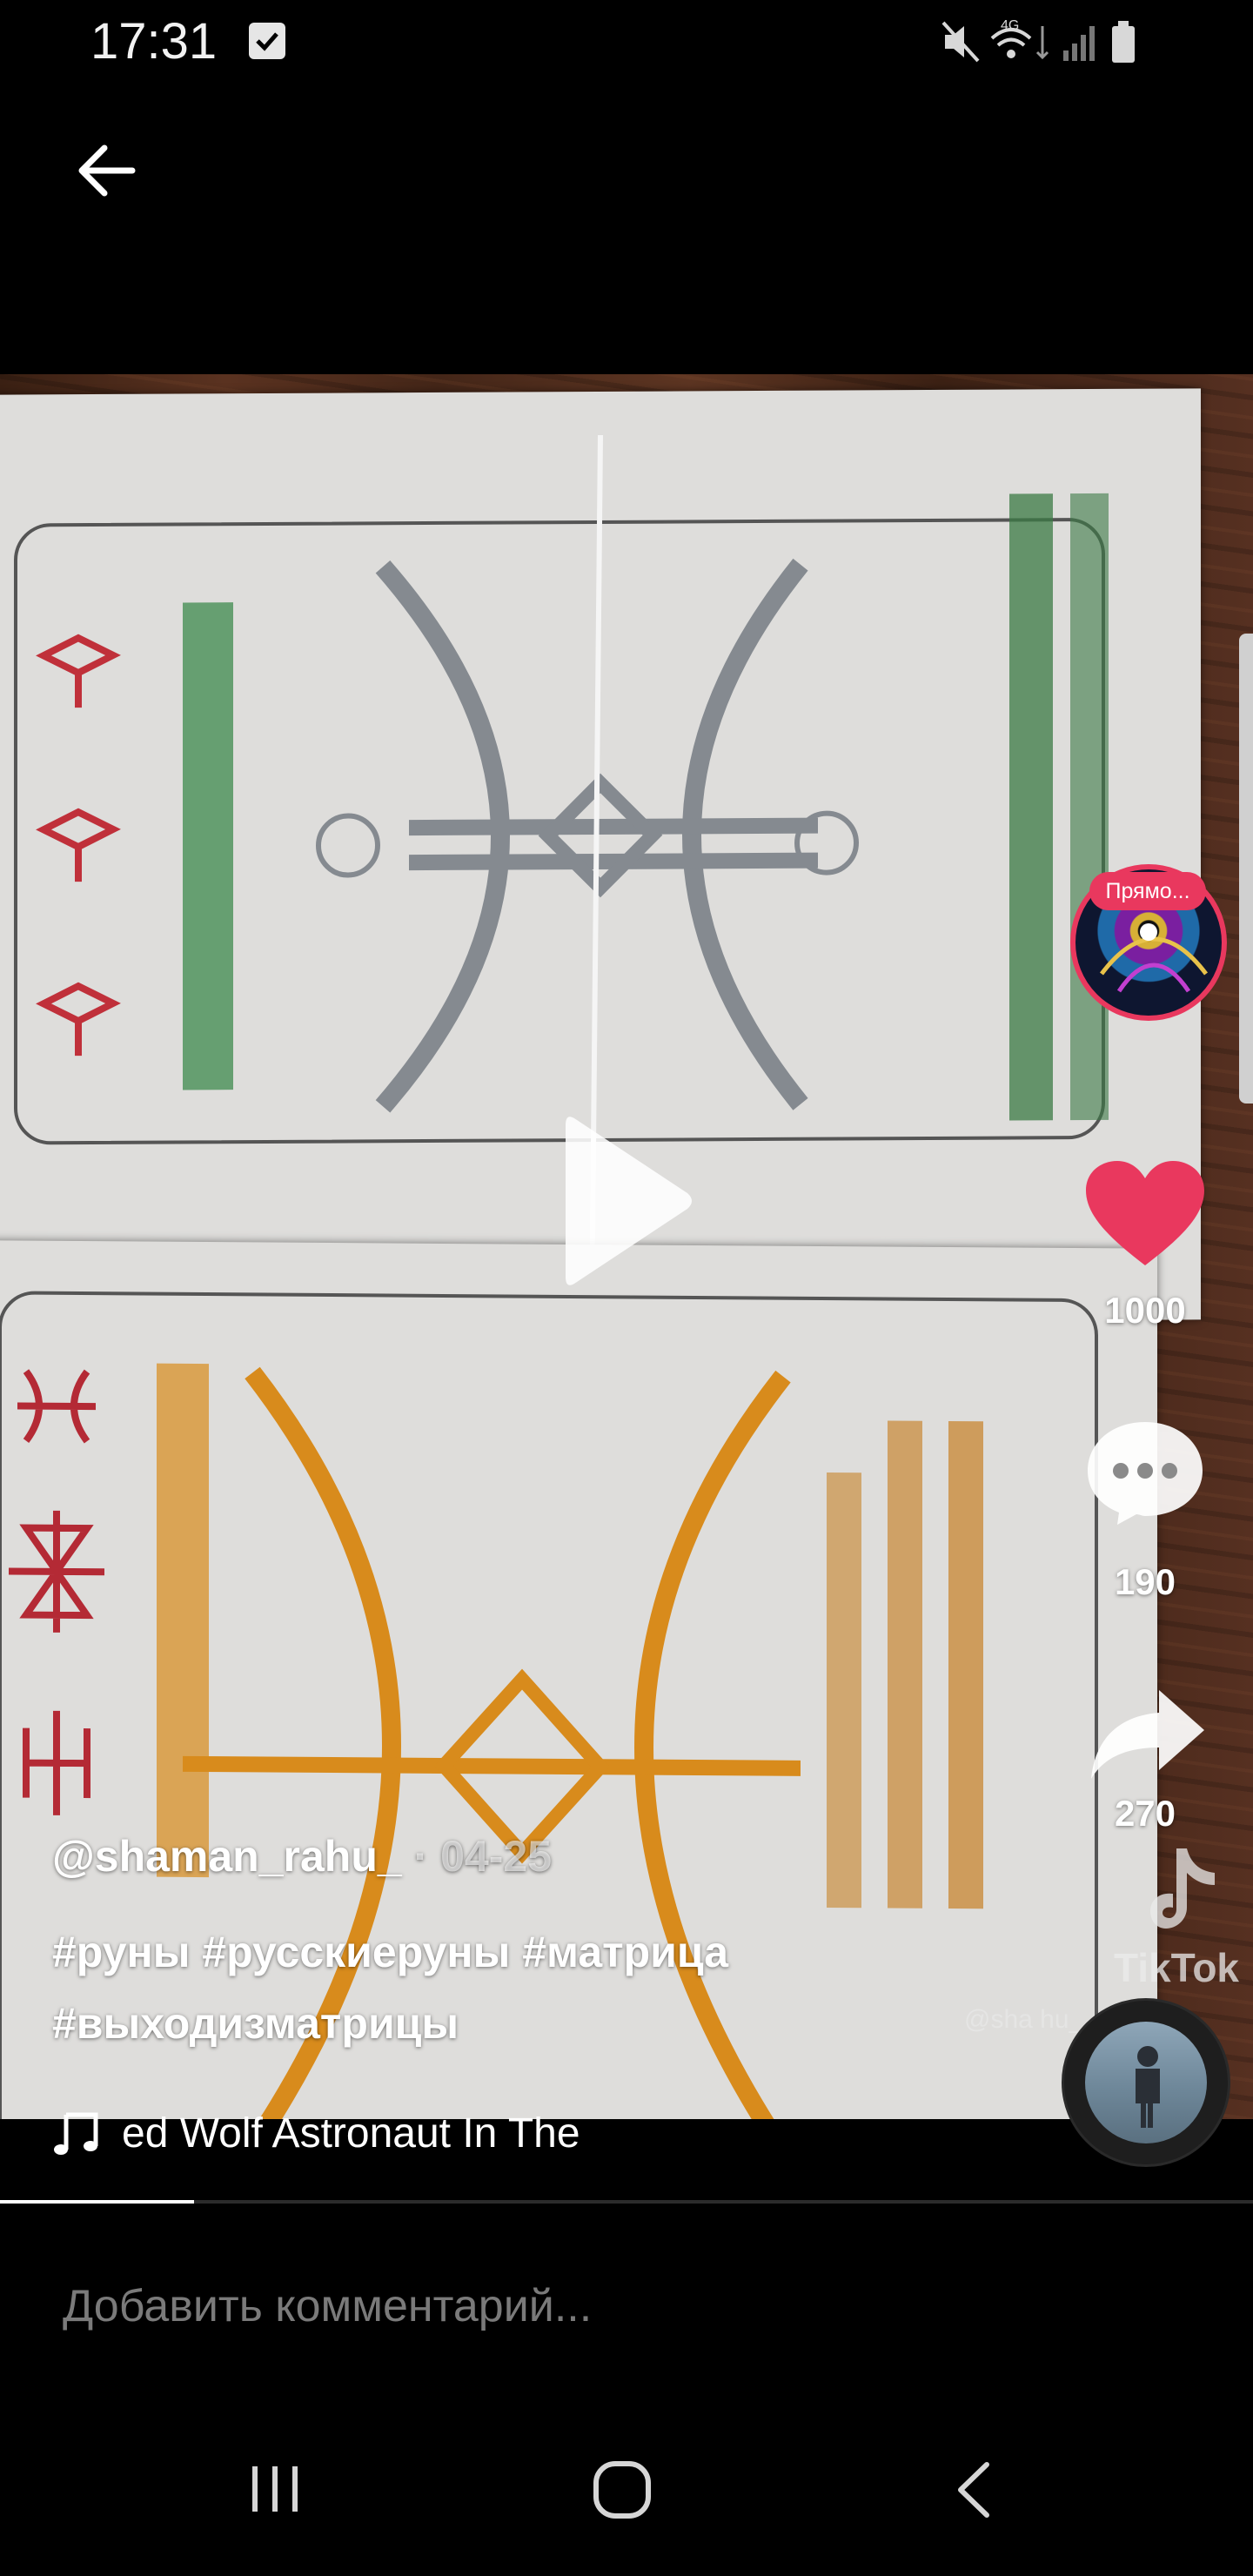 This screenshot has height=2576, width=1253. I want to click on tiktok-logo-icon, so click(1182, 1888).